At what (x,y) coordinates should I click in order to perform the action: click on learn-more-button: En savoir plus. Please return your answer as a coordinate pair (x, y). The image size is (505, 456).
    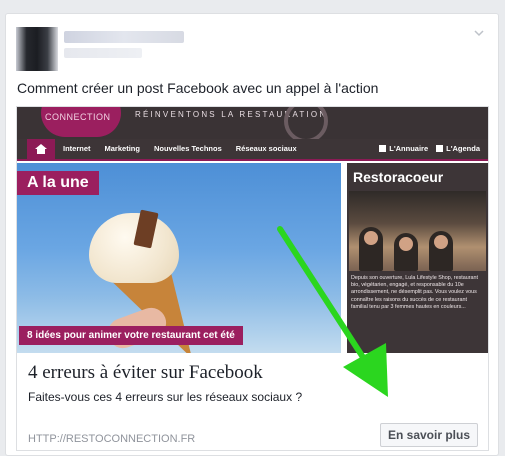
    Looking at the image, I should click on (429, 435).